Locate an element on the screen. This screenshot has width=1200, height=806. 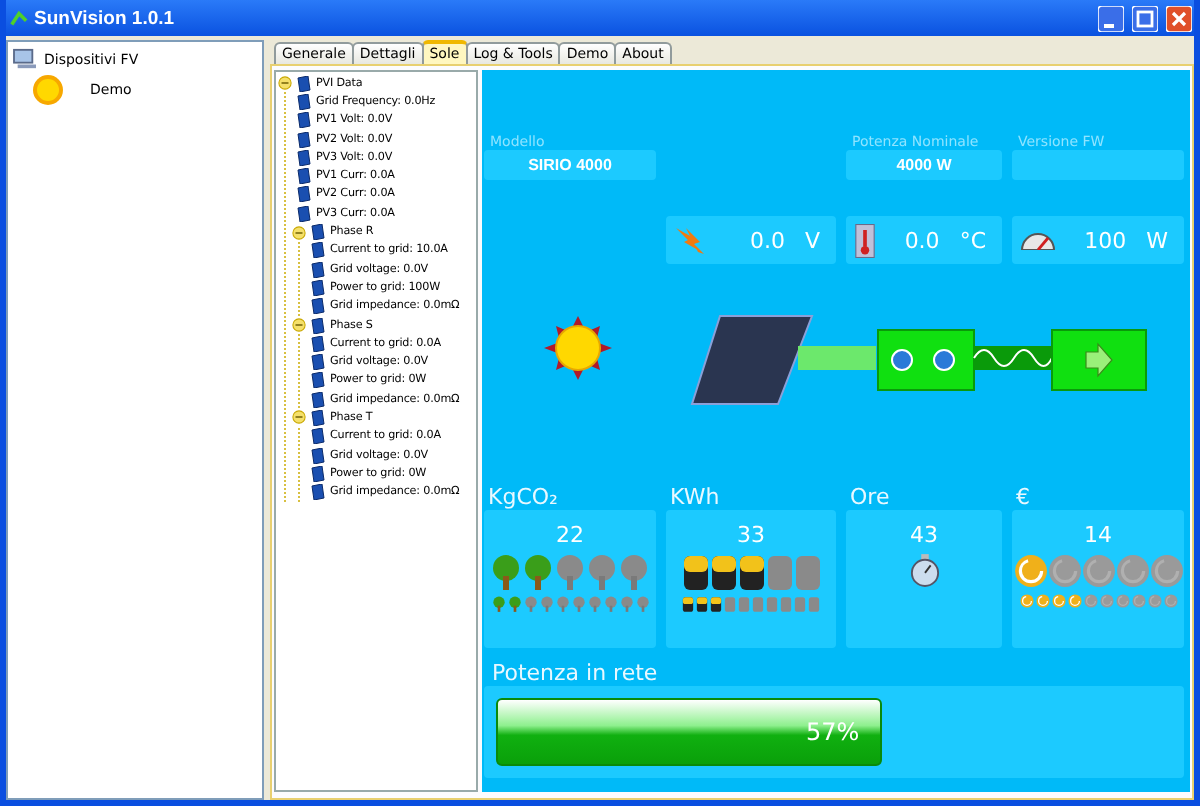
stat-title: KWh is located at coordinates (695, 497).